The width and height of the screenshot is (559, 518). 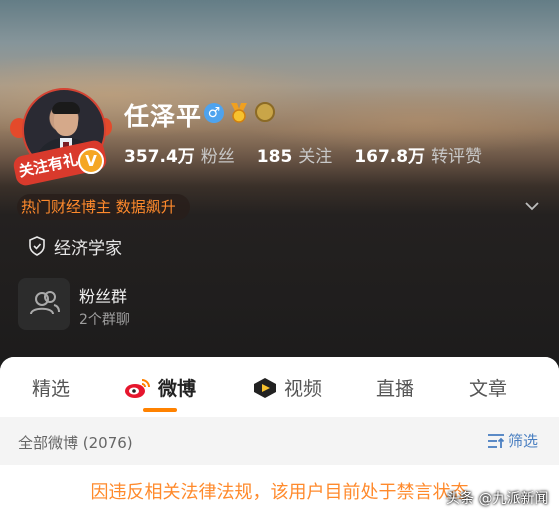 I want to click on engagement-label: 转评赞, so click(x=457, y=157).